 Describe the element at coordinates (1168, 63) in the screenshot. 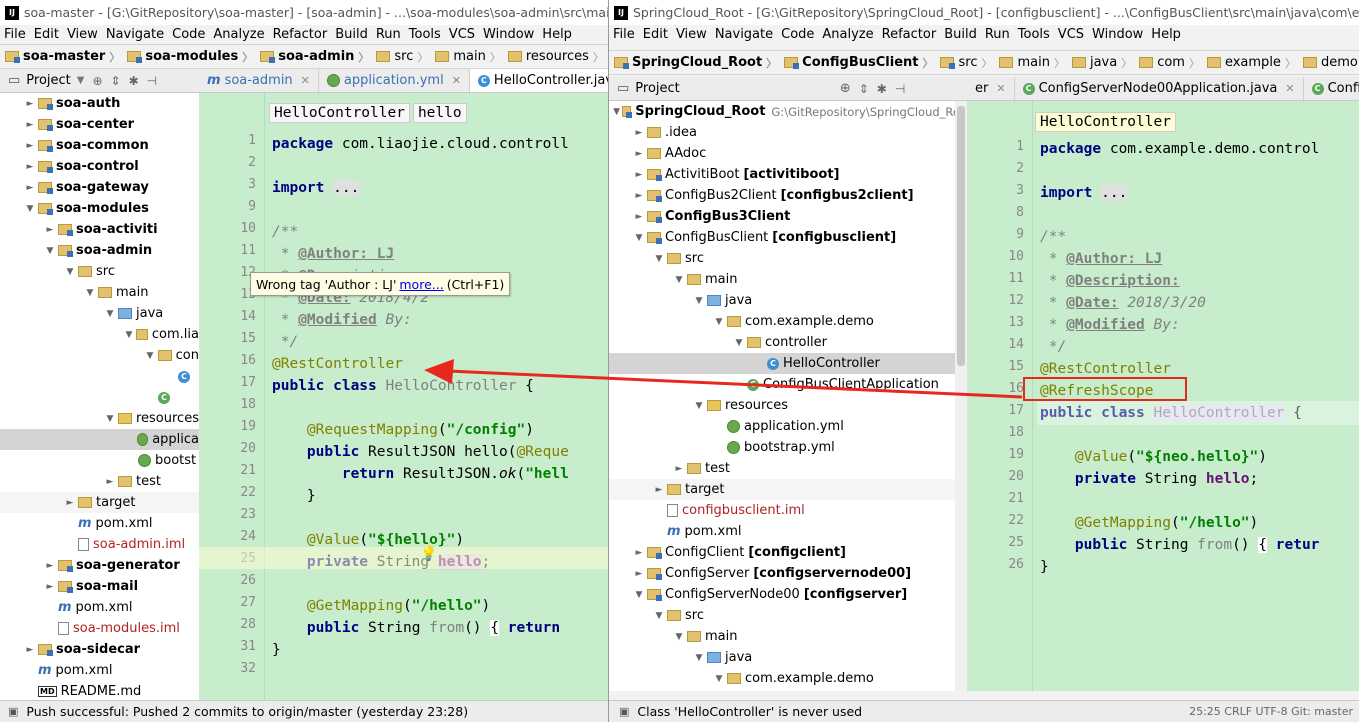

I see `nav-crumb: com 〉` at that location.